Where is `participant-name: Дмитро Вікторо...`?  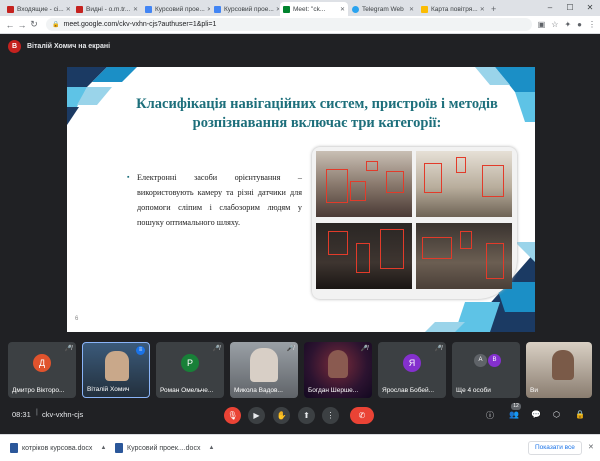
participant-name: Дмитро Вікторо... is located at coordinates (38, 390).